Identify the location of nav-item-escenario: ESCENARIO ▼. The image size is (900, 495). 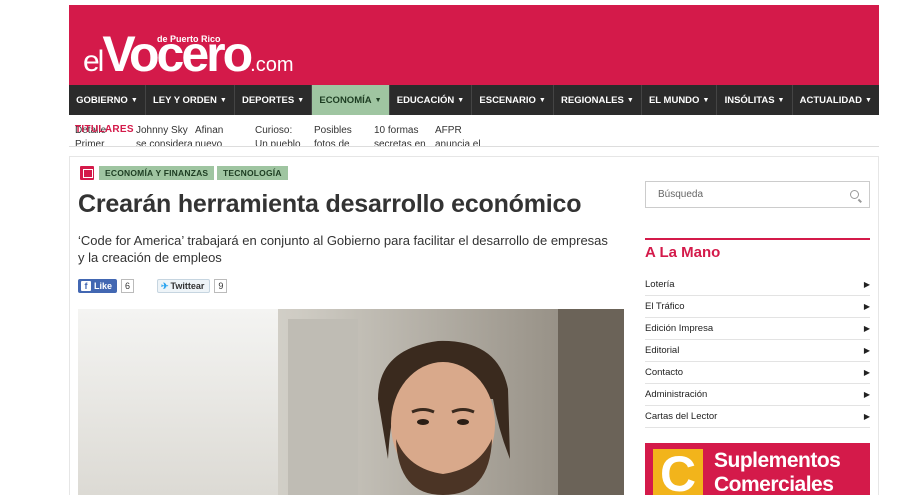
(513, 100).